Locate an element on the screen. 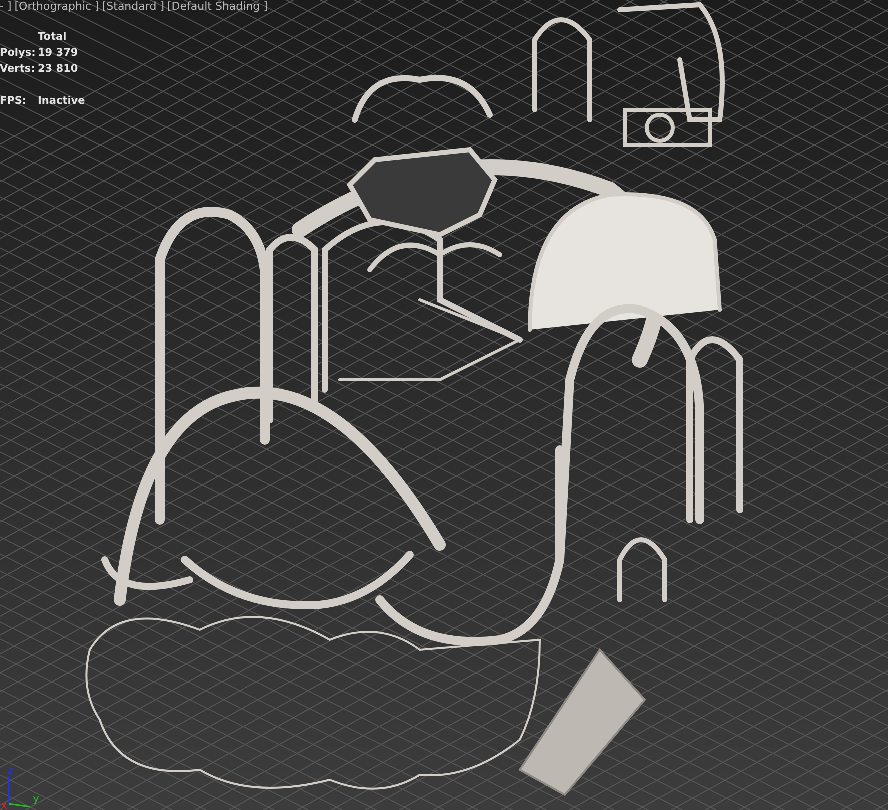 The image size is (888, 810). stat-label: Verts: is located at coordinates (18, 69).